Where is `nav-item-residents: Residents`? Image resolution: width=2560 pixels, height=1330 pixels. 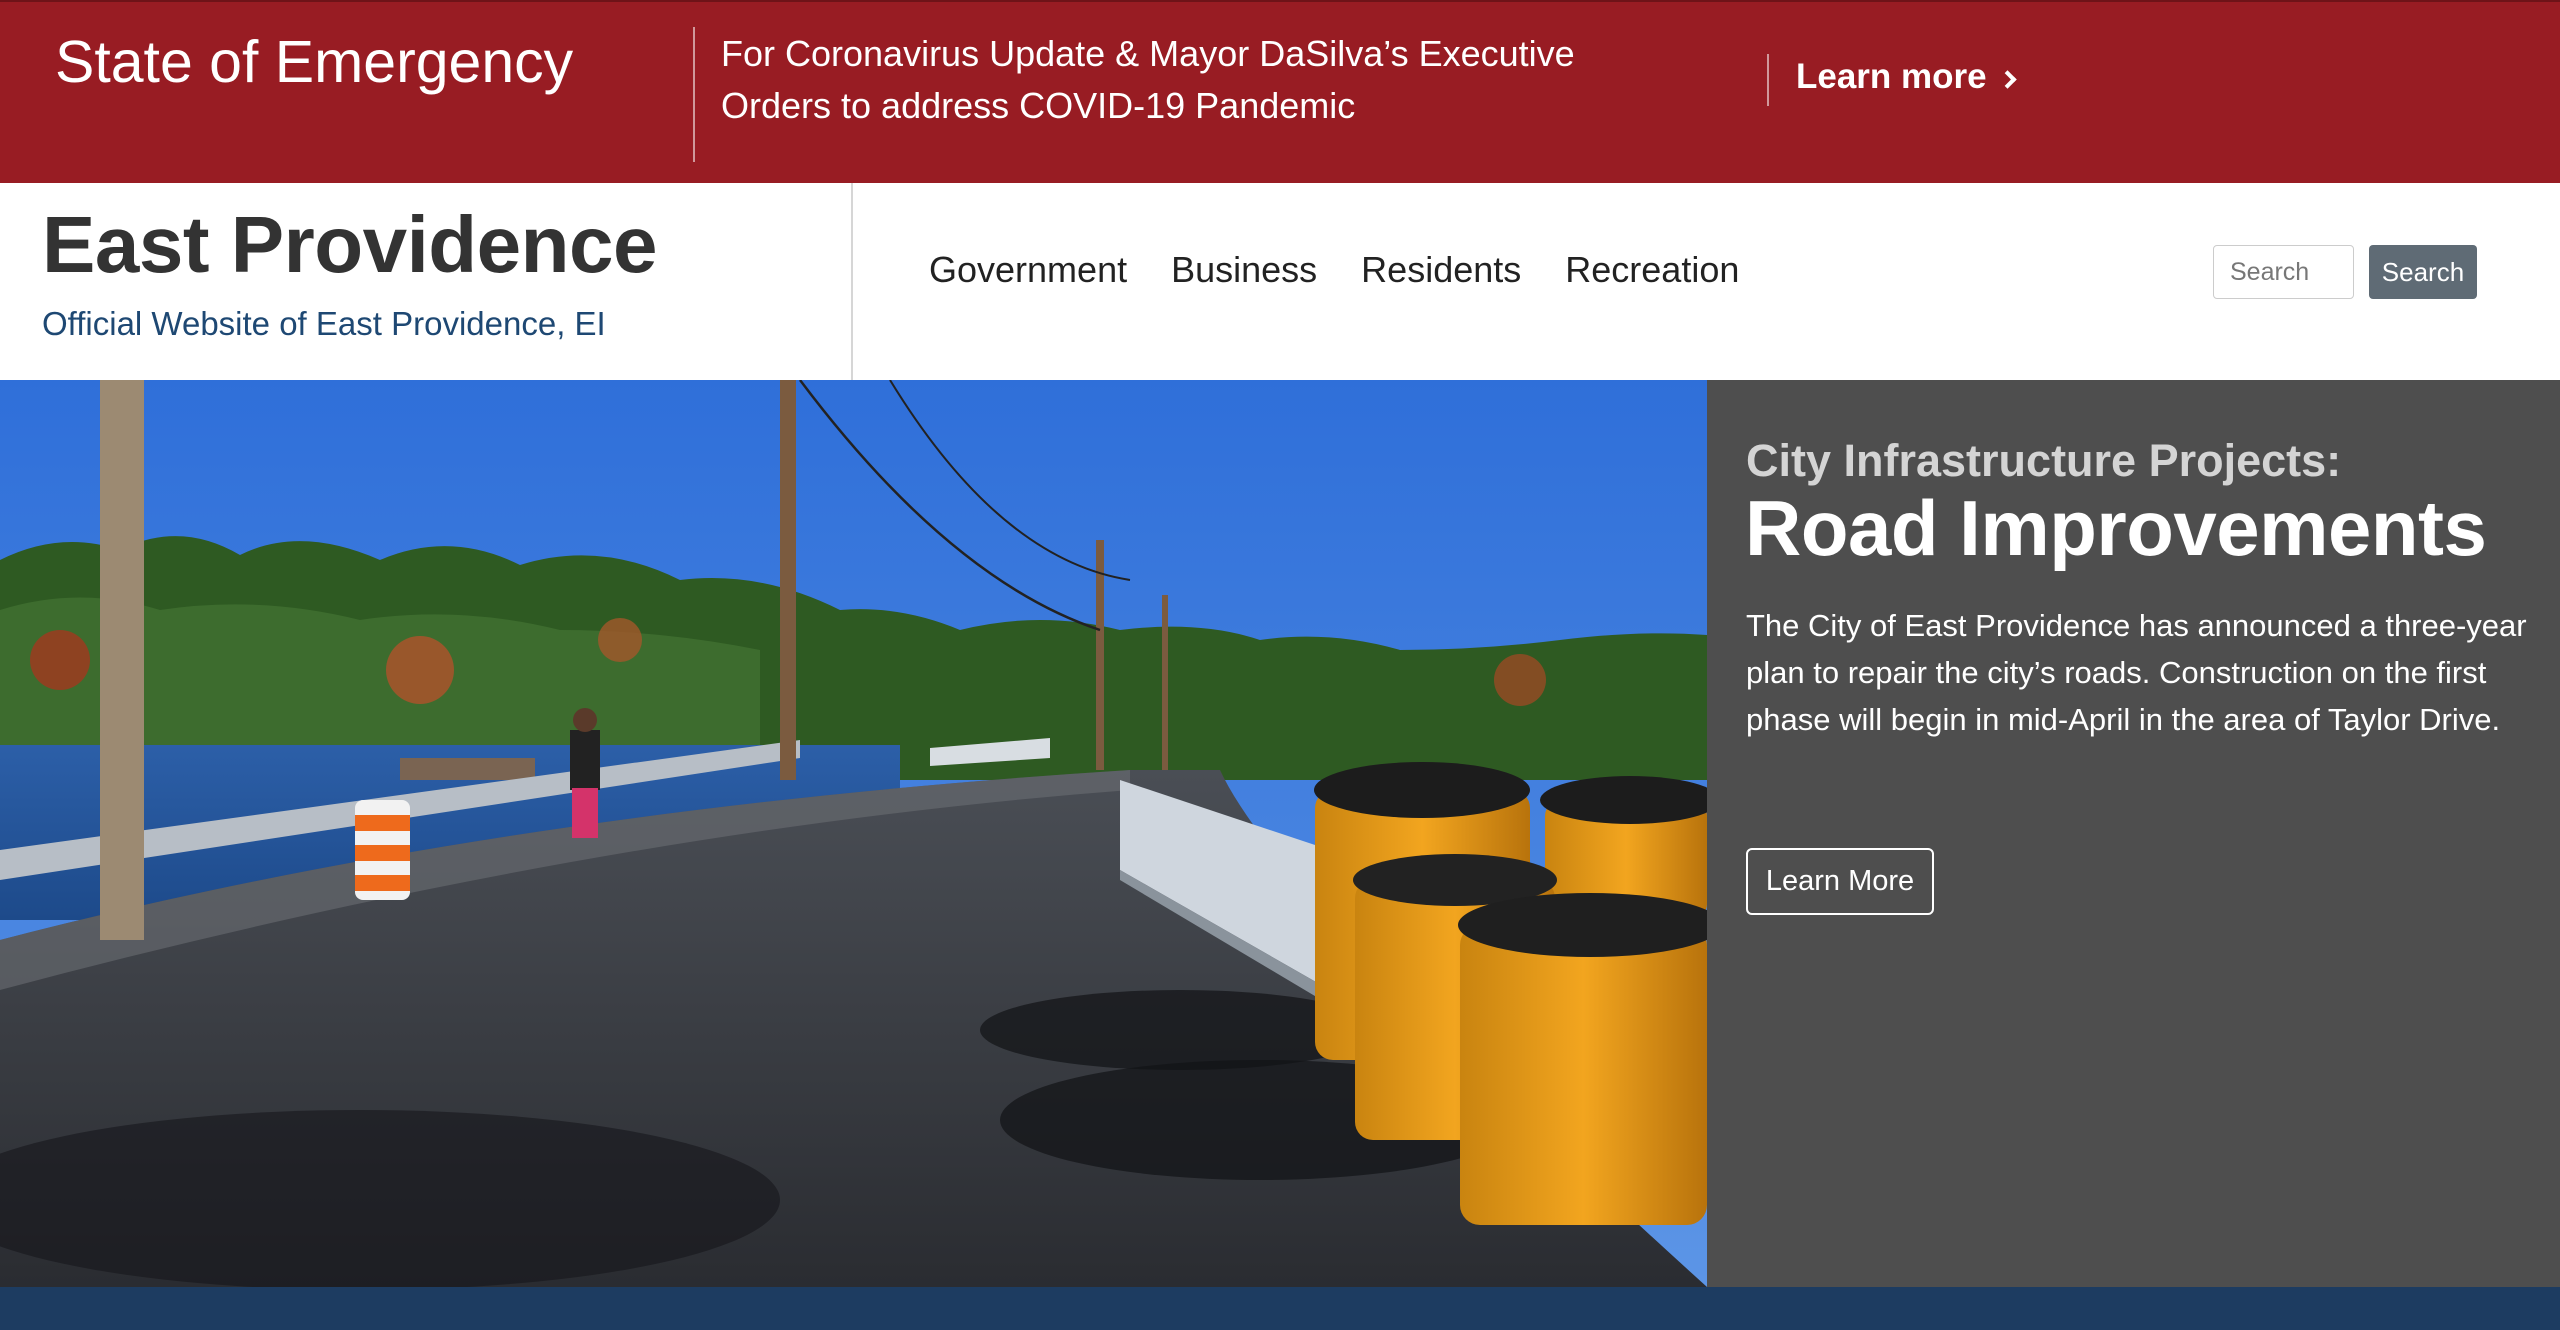
nav-item-residents: Residents is located at coordinates (1441, 270).